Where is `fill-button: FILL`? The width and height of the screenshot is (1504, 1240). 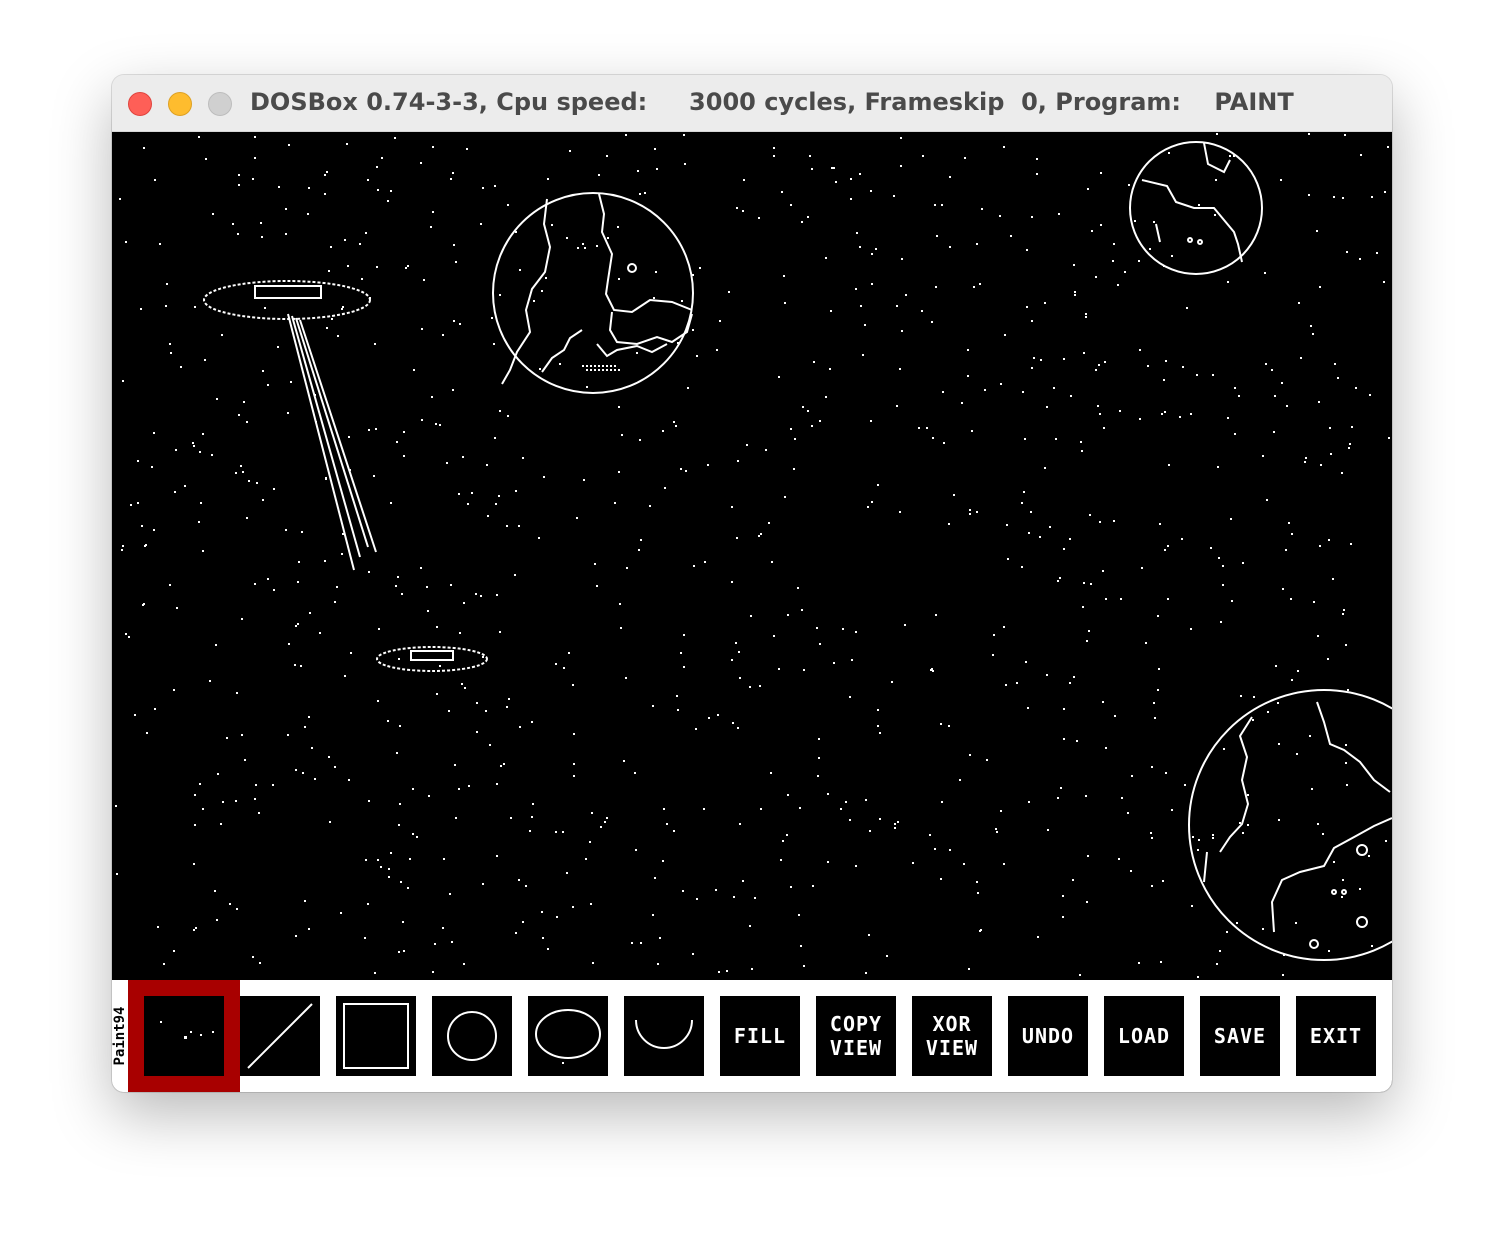
fill-button: FILL is located at coordinates (760, 1036).